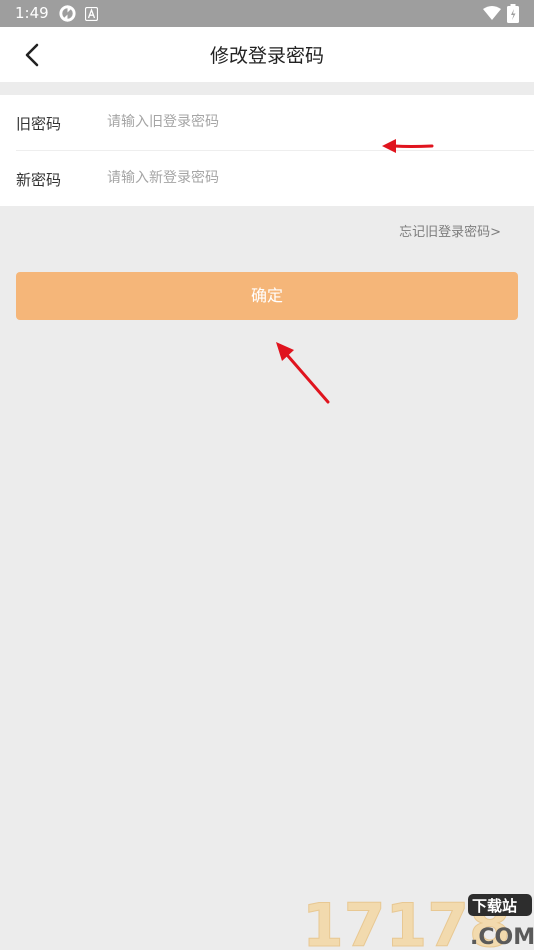 This screenshot has width=534, height=950. Describe the element at coordinates (39, 124) in the screenshot. I see `old-password-label: 旧密码` at that location.